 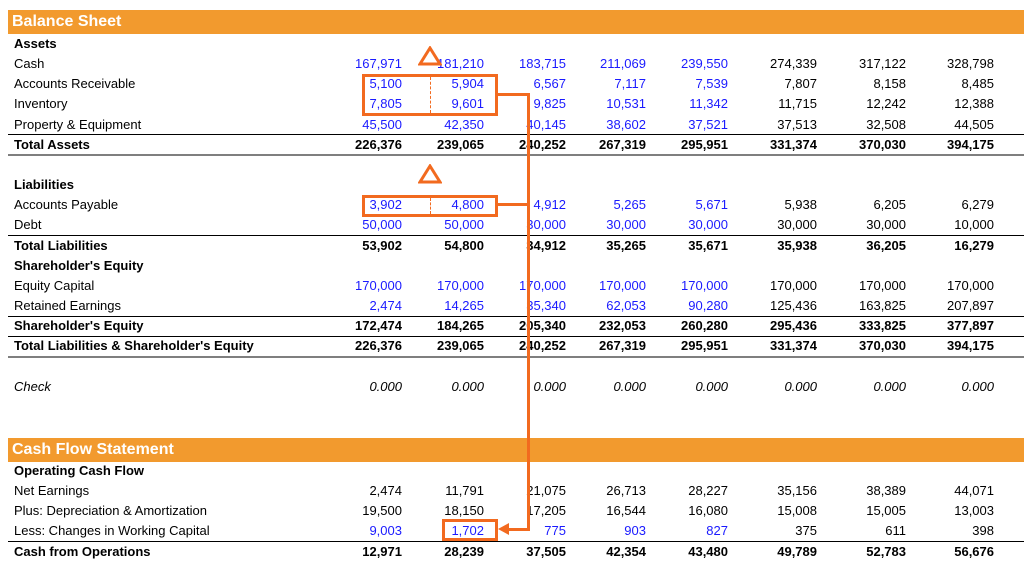 I want to click on cell-year-8: 377,897, so click(x=954, y=326).